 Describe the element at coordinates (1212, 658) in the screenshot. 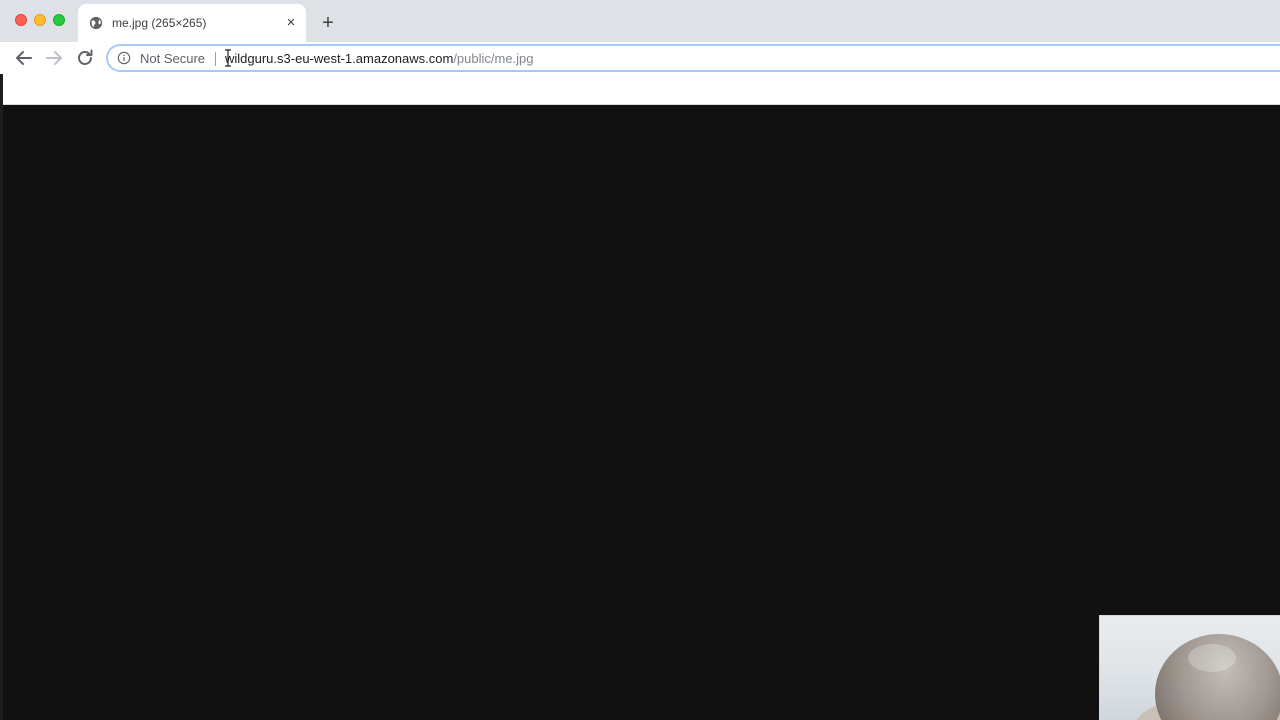

I see `webcam-head-highlight` at that location.